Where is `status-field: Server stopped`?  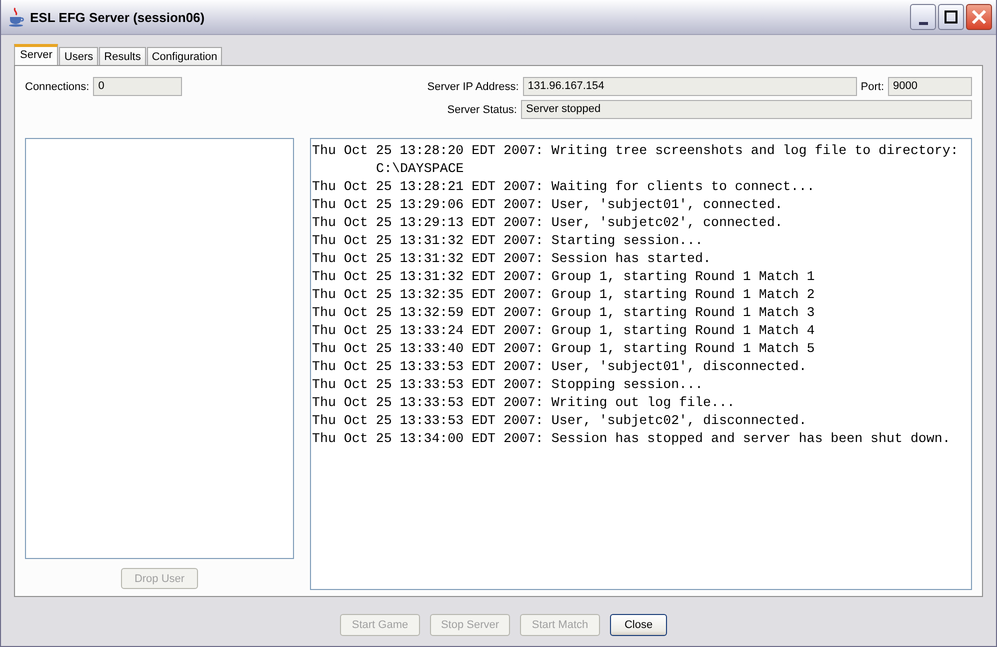 status-field: Server stopped is located at coordinates (746, 109).